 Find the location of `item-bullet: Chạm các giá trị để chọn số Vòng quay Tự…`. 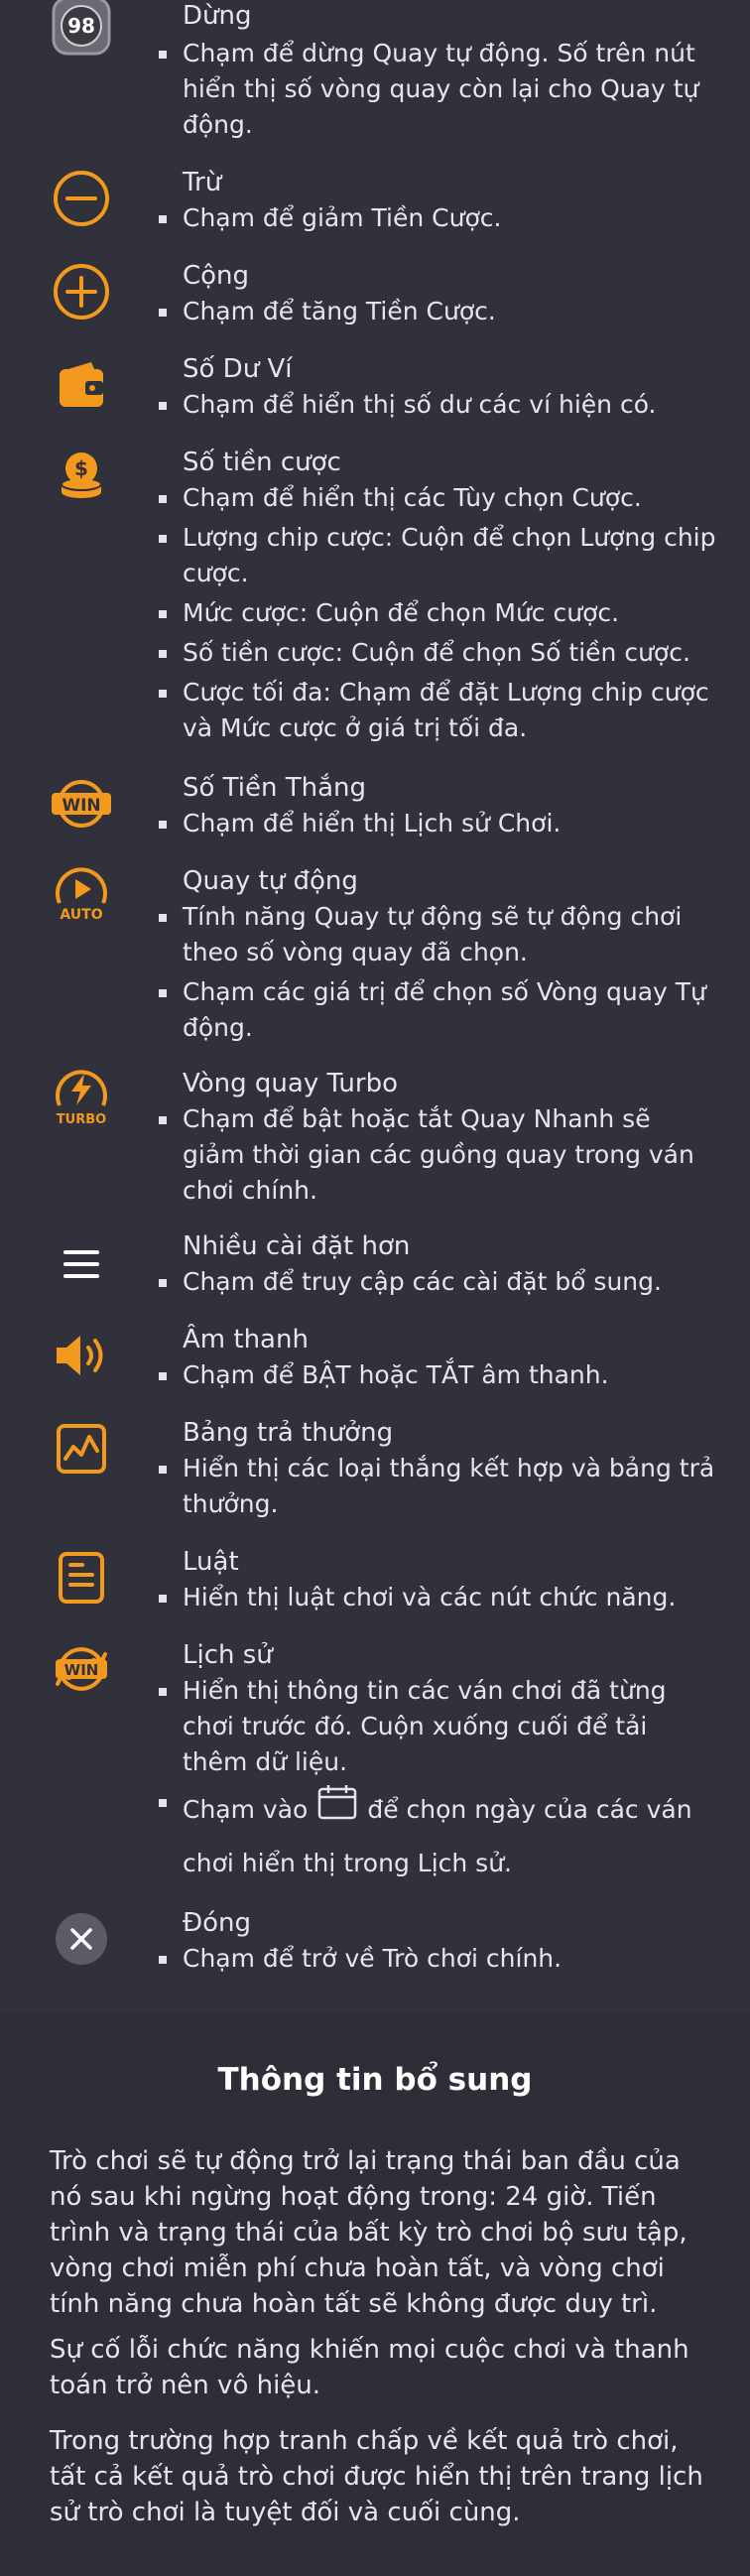

item-bullet: Chạm các giá trị để chọn số Vòng quay Tự… is located at coordinates (438, 1010).